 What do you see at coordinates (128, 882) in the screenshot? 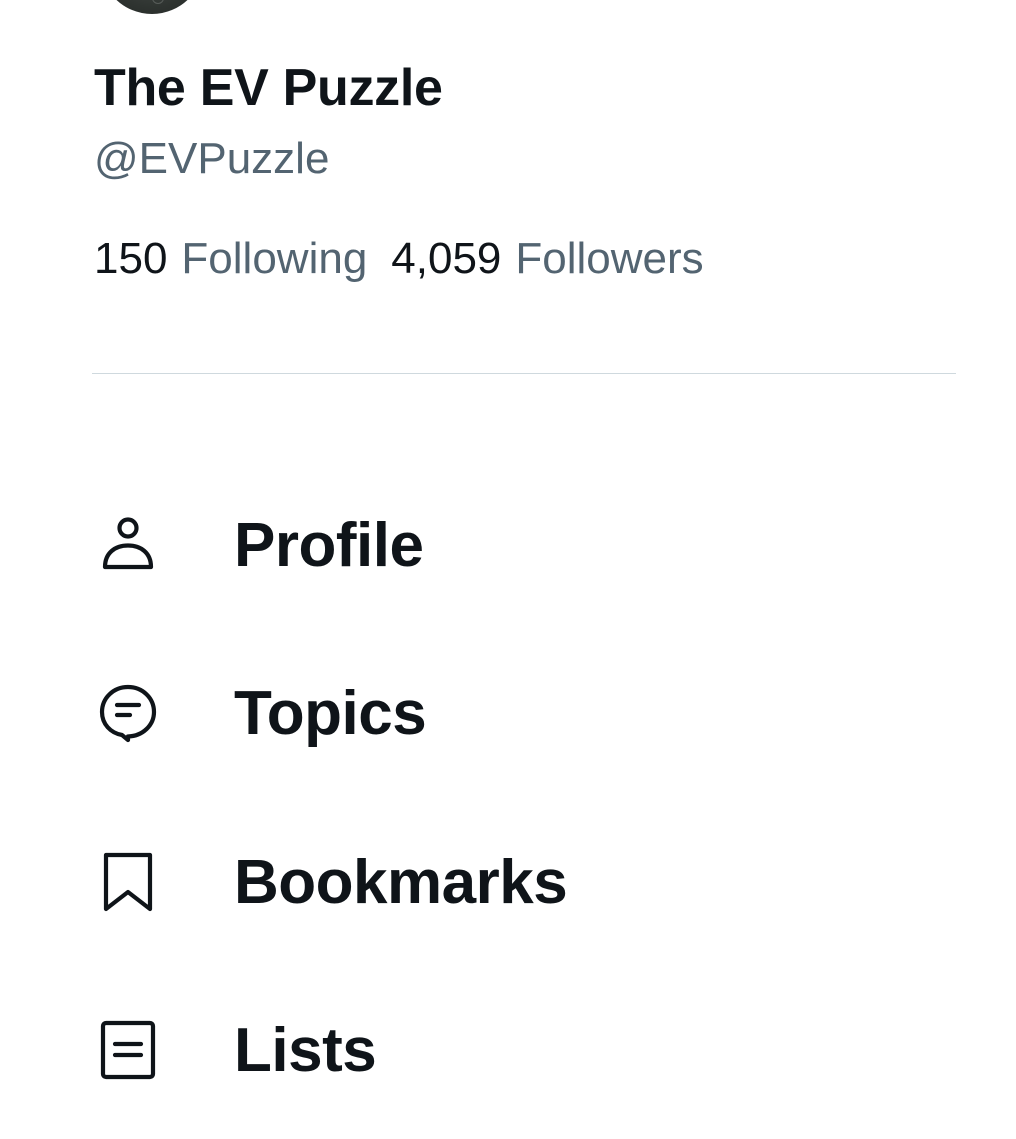
I see `bookmark-icon` at bounding box center [128, 882].